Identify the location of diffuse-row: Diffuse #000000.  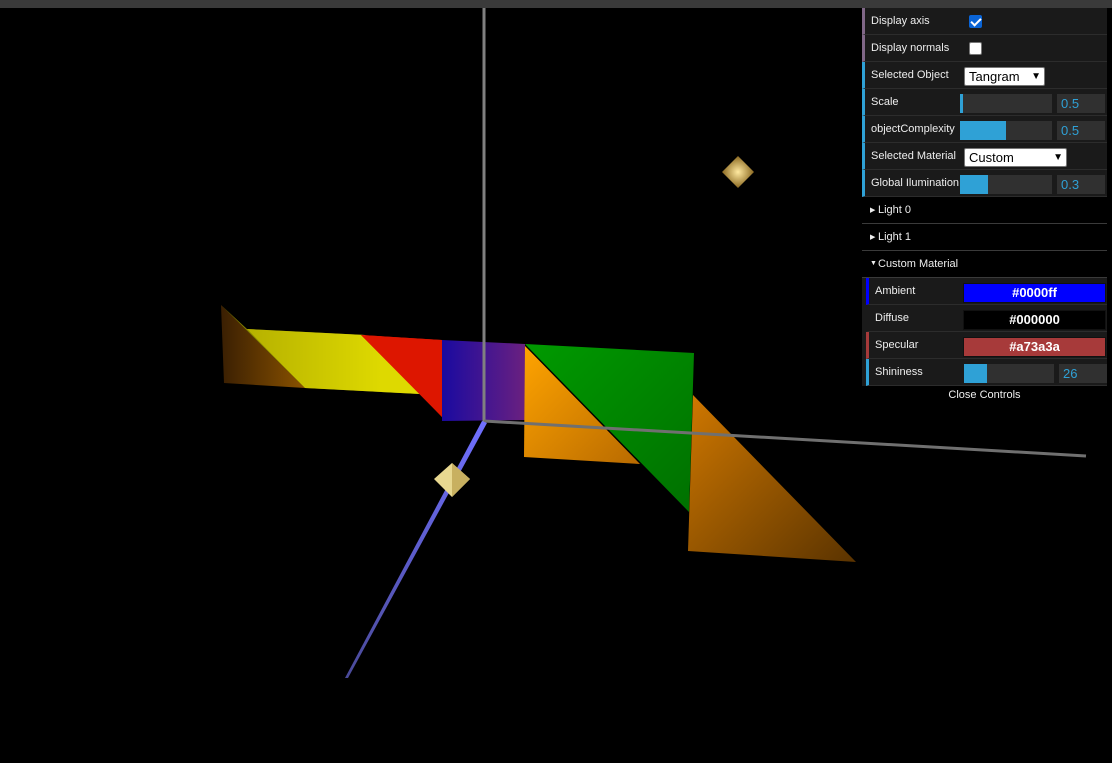
(986, 318).